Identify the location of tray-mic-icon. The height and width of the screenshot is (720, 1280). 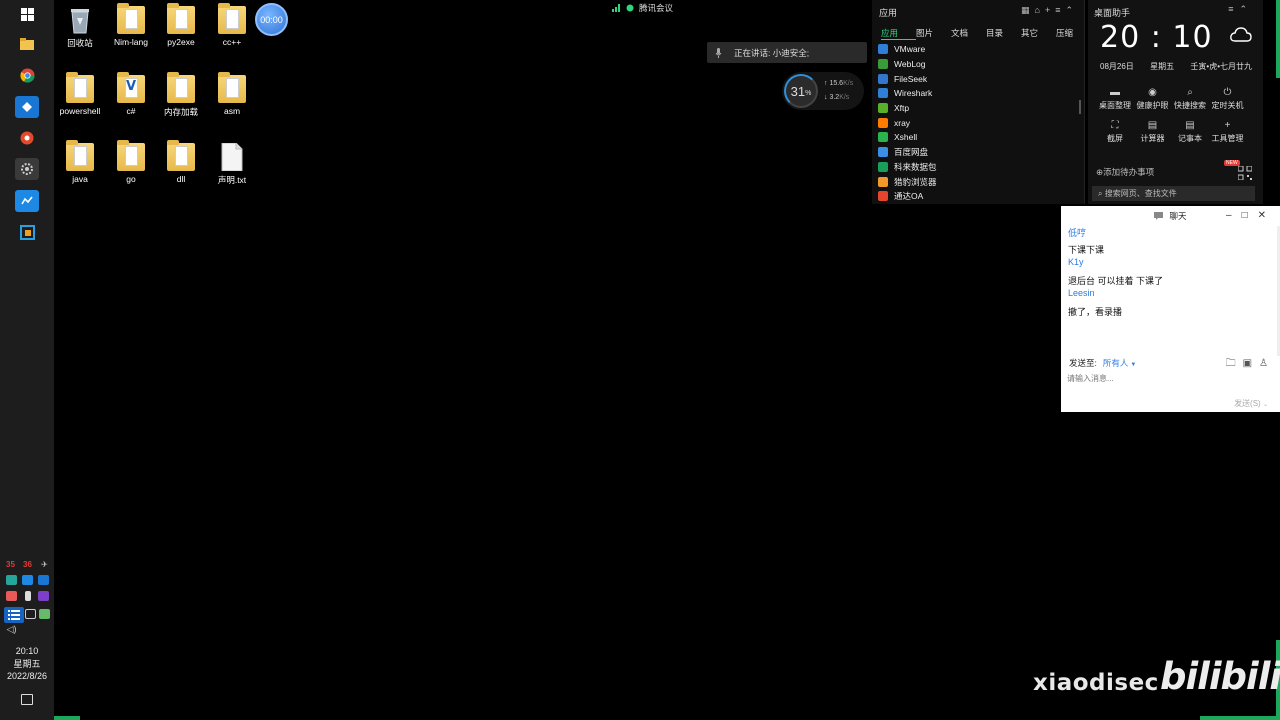
(28, 596).